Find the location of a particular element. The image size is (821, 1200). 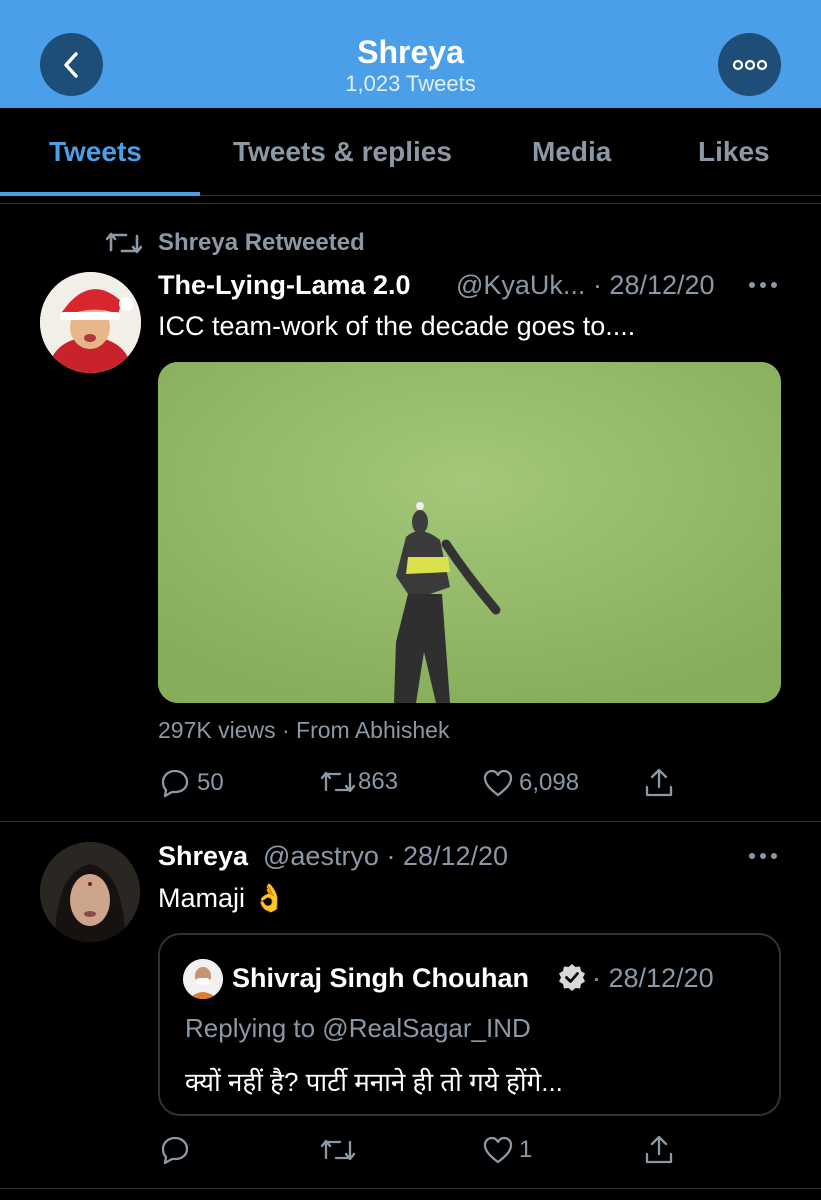

media-meta: 297K views · From Abhishek is located at coordinates (304, 730).